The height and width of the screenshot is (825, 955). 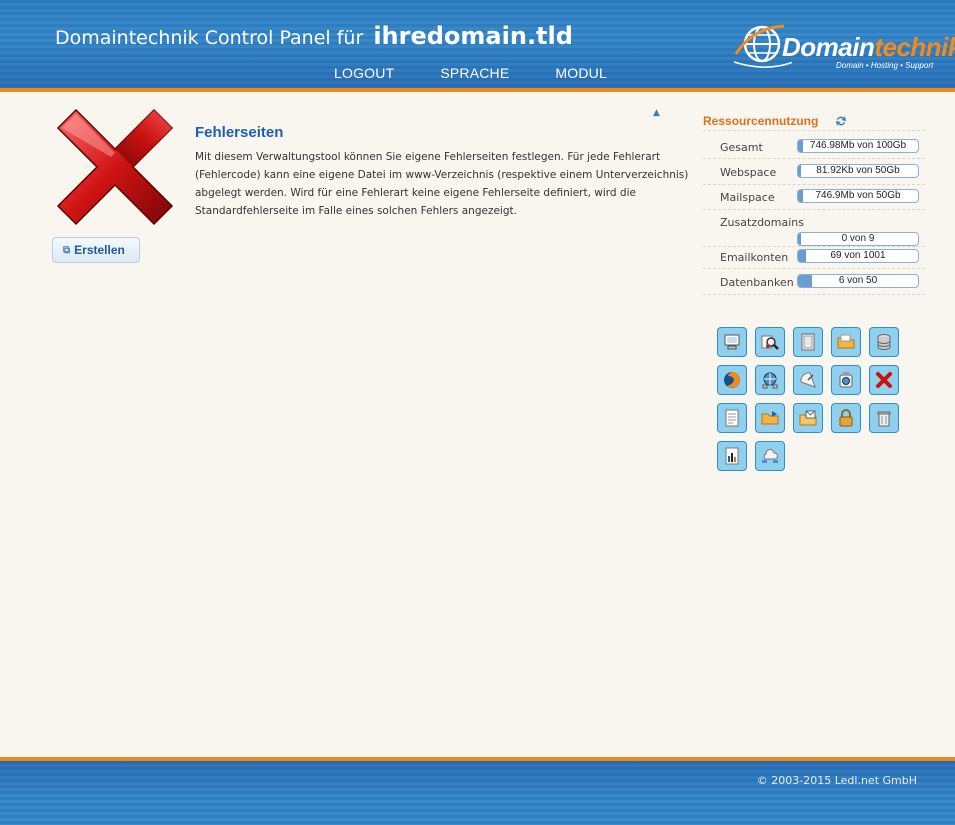 I want to click on satellite-icon, so click(x=808, y=380).